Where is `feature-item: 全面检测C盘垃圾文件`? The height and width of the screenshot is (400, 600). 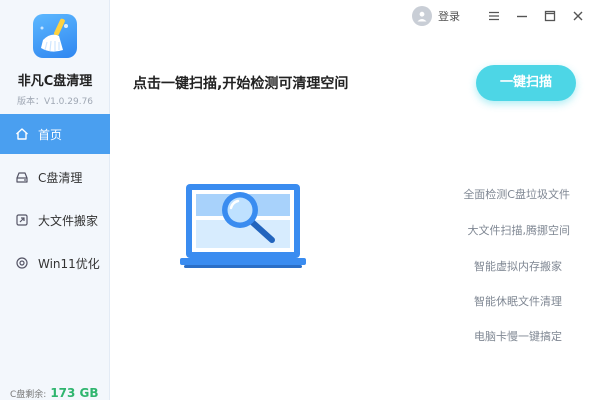 feature-item: 全面检测C盘垃圾文件 is located at coordinates (516, 194).